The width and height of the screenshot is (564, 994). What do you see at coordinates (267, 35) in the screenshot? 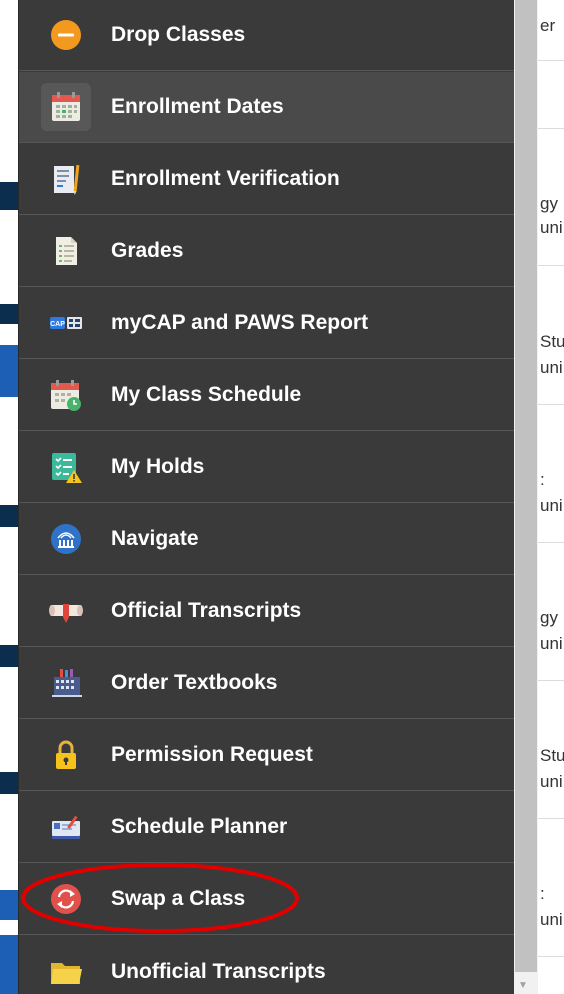
I see `menu-item-drop-classes: Drop Classes` at bounding box center [267, 35].